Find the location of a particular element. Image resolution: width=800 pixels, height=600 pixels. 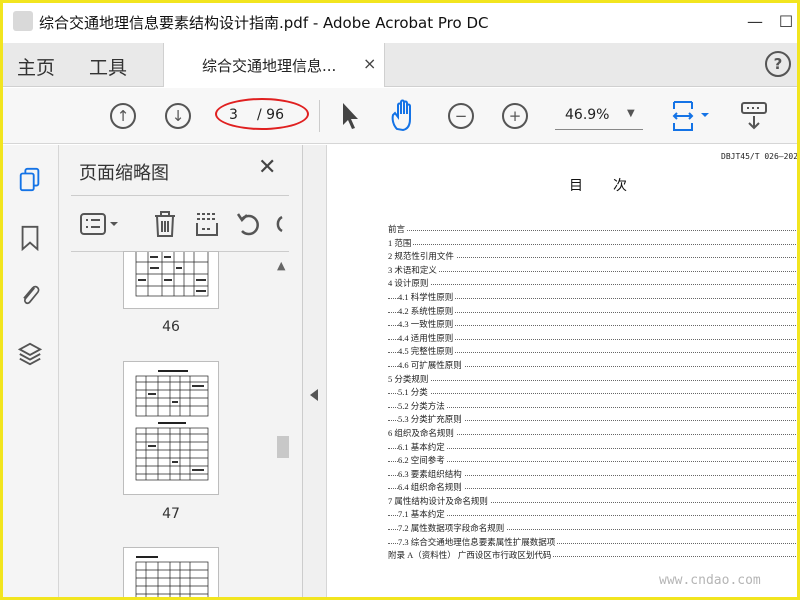

toc-entry-text: 6.2 空间参考 is located at coordinates (422, 460).